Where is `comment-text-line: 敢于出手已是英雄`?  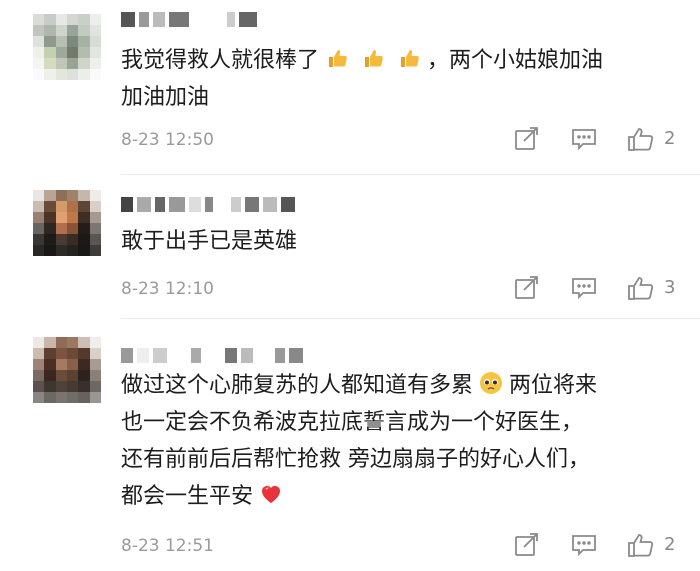 comment-text-line: 敢于出手已是英雄 is located at coordinates (209, 241).